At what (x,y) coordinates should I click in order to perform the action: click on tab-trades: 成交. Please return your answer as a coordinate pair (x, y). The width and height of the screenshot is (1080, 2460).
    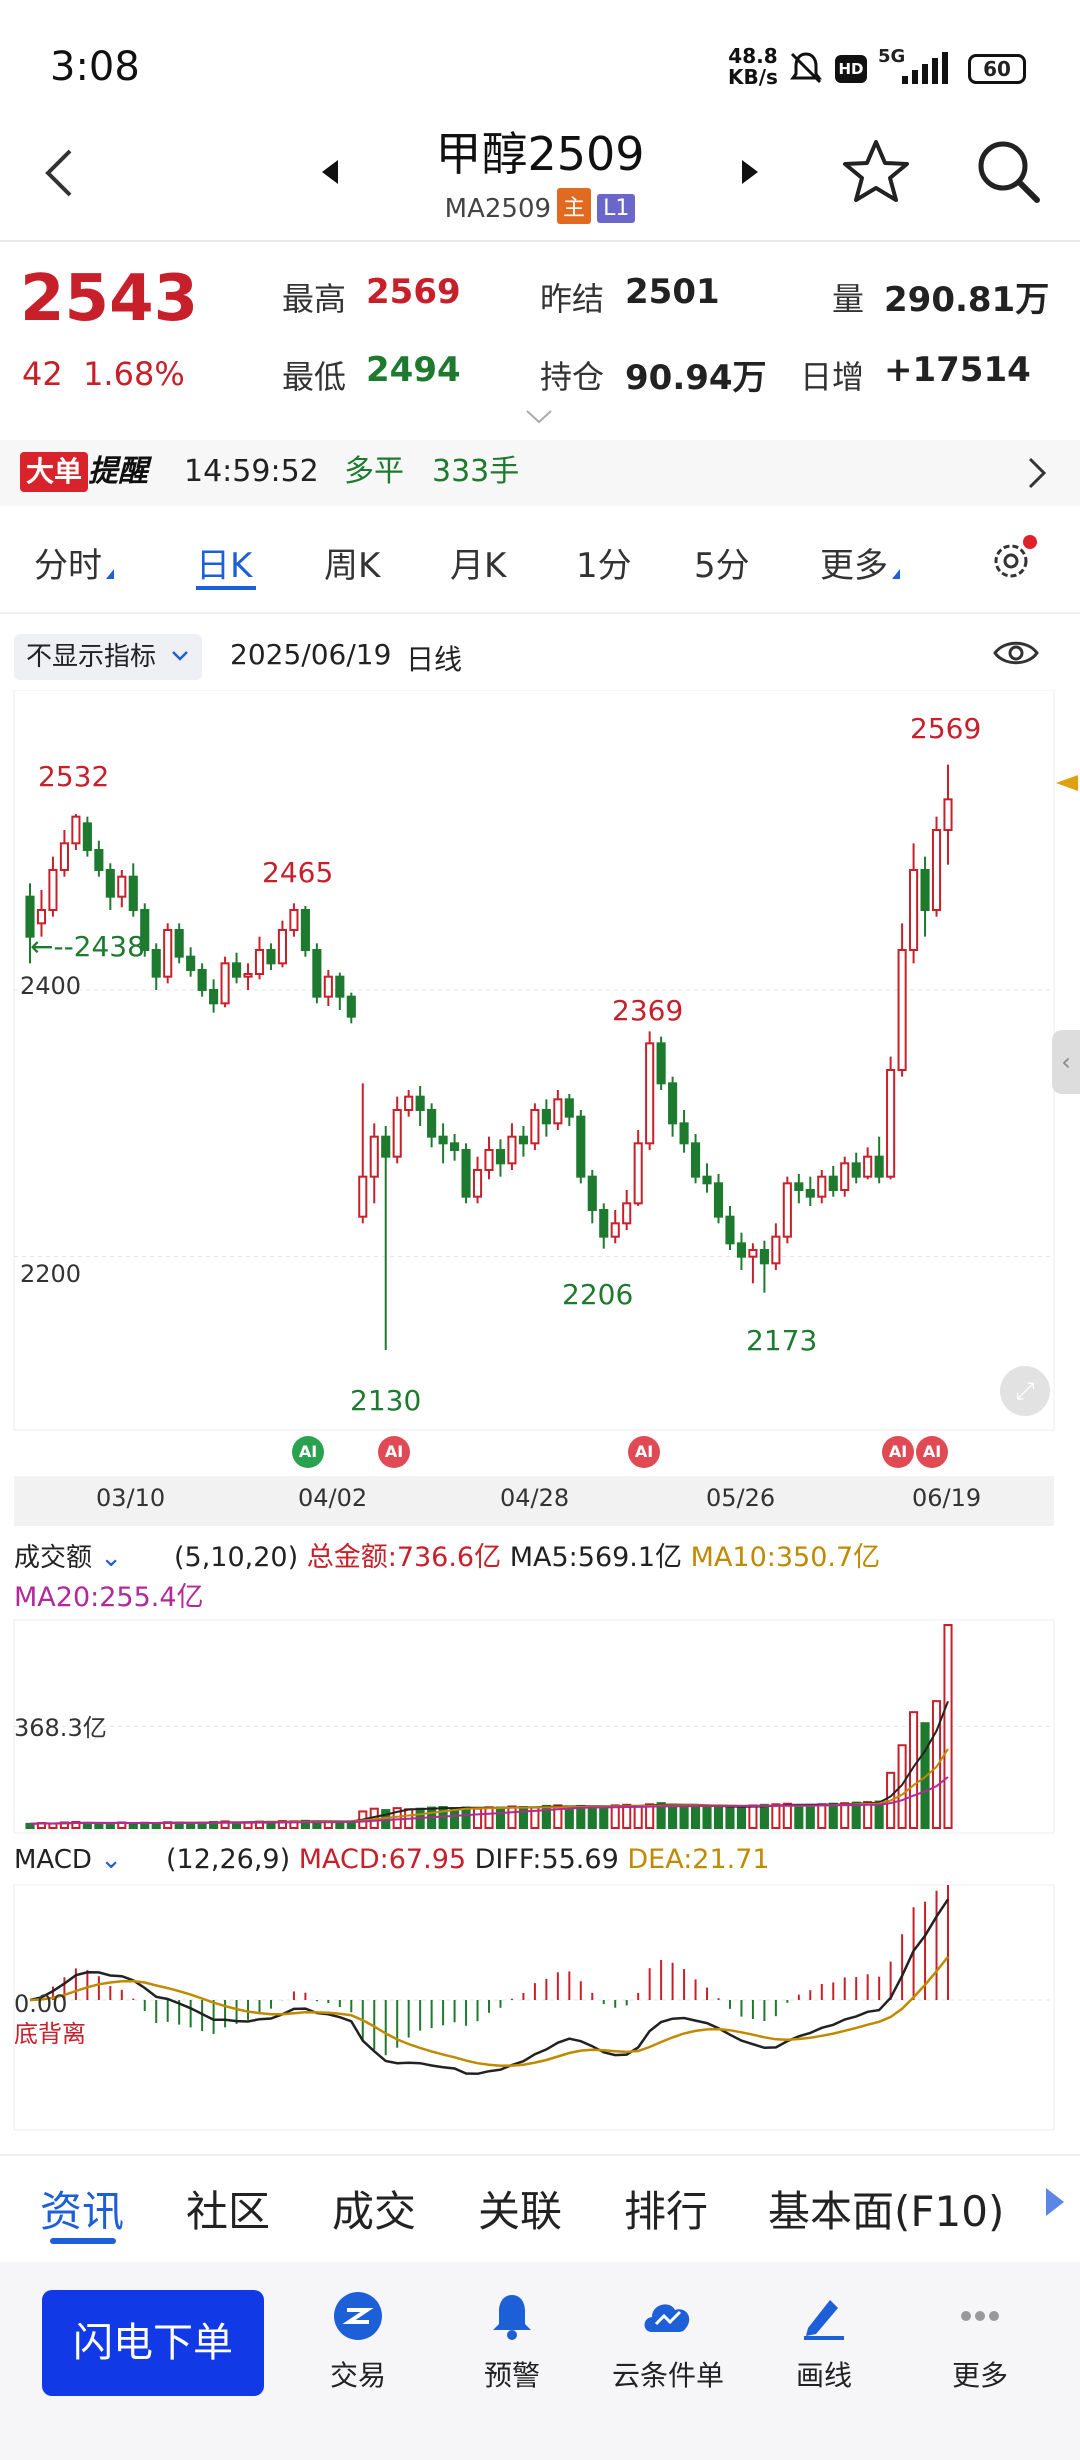
    Looking at the image, I should click on (374, 2208).